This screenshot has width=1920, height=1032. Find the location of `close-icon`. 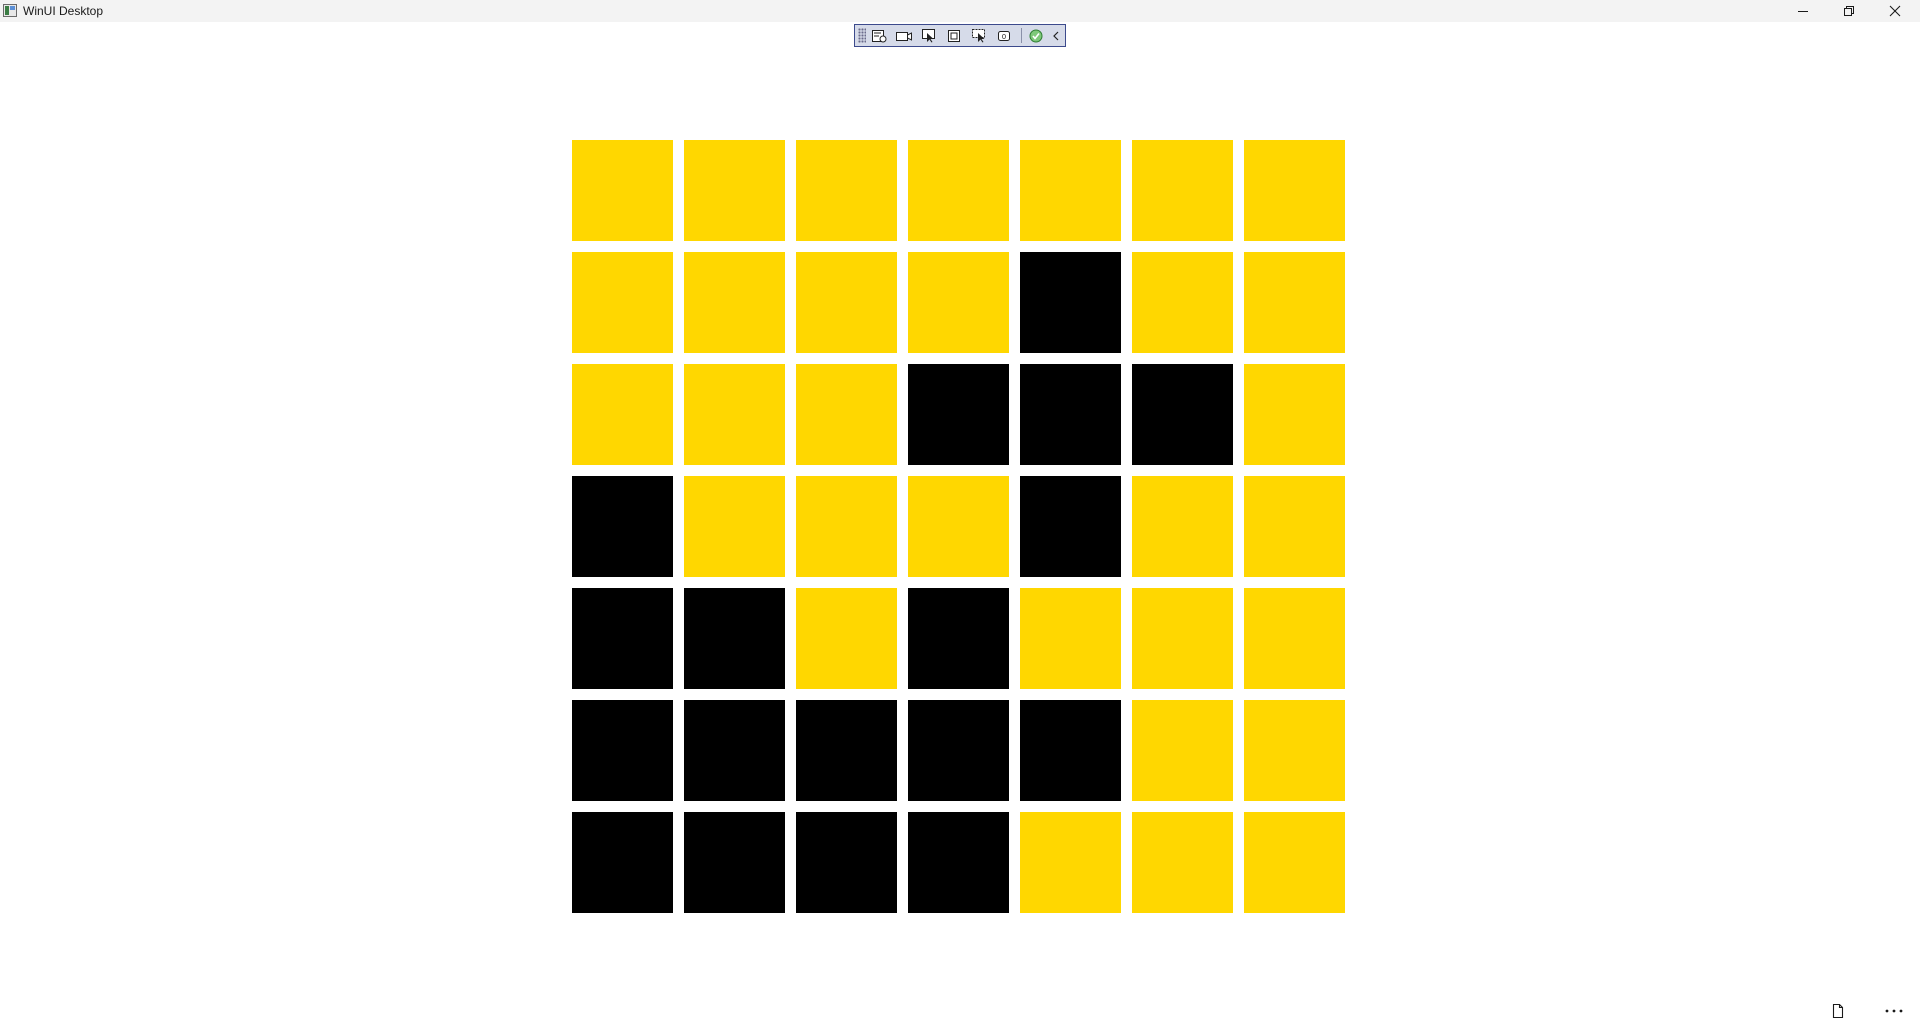

close-icon is located at coordinates (1895, 11).